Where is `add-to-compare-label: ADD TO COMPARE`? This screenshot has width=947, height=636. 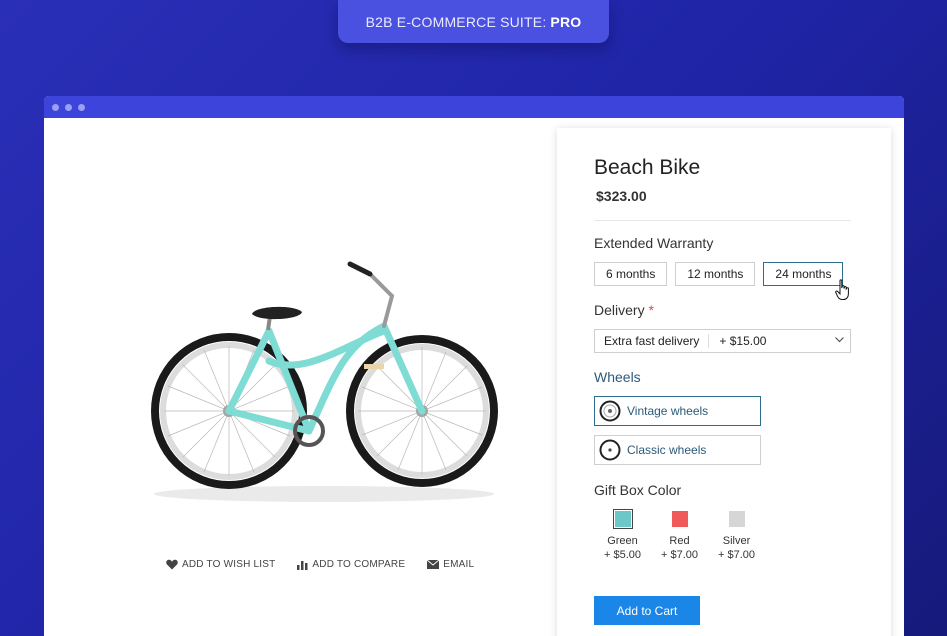
add-to-compare-label: ADD TO COMPARE is located at coordinates (359, 564).